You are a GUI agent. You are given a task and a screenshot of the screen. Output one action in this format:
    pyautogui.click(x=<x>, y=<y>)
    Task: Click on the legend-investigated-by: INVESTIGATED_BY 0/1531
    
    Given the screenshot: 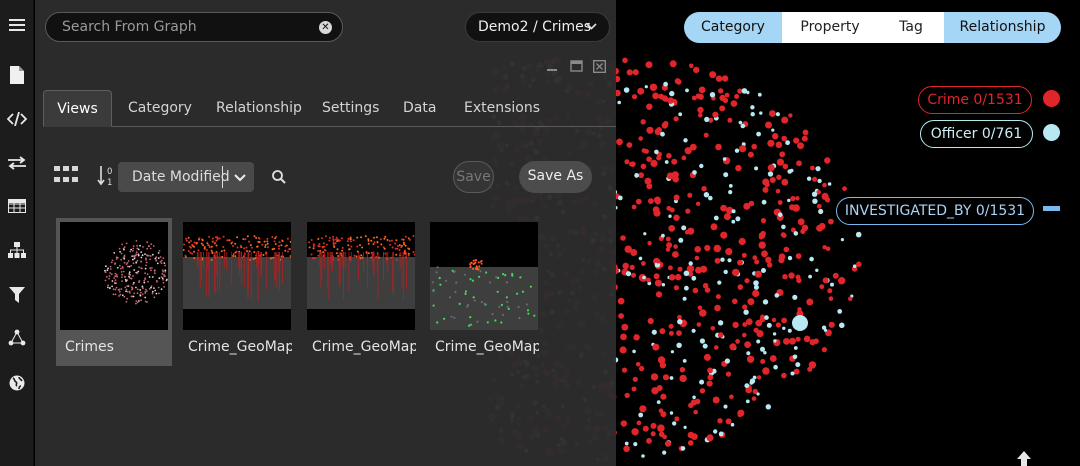 What is the action you would take?
    pyautogui.click(x=935, y=211)
    